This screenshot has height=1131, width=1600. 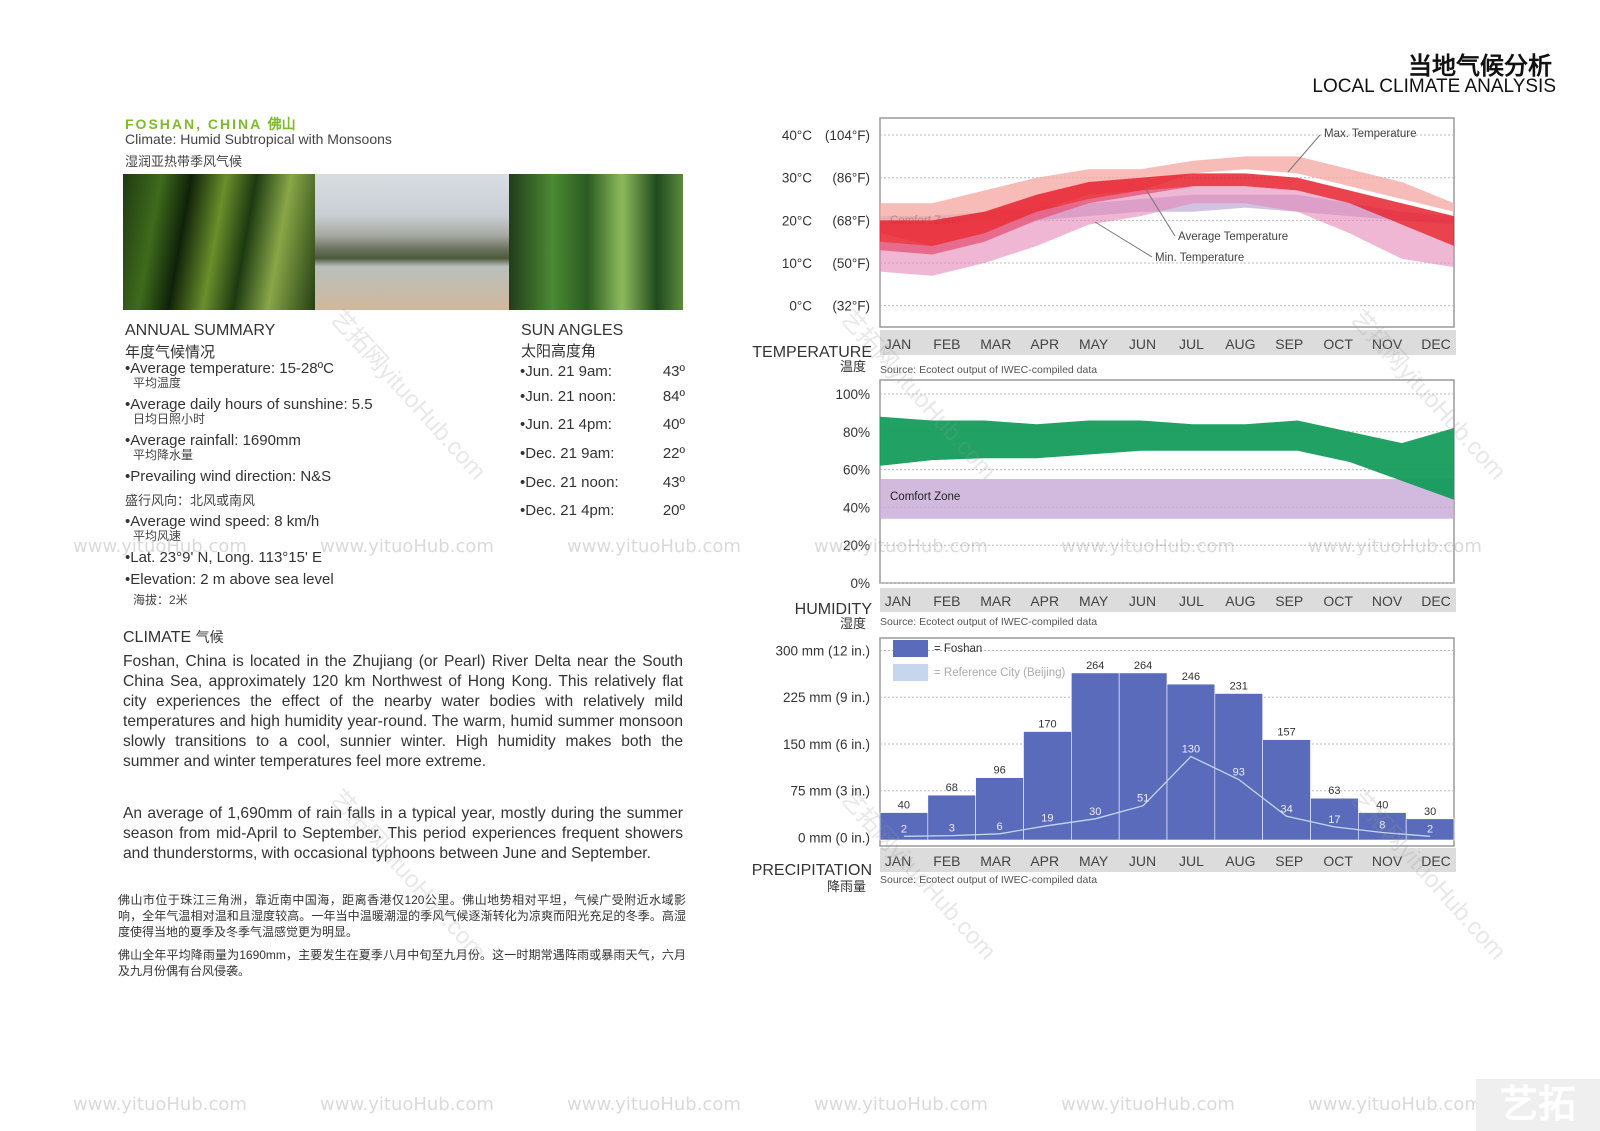 I want to click on section-label-cn: 降雨量, so click(x=846, y=886).